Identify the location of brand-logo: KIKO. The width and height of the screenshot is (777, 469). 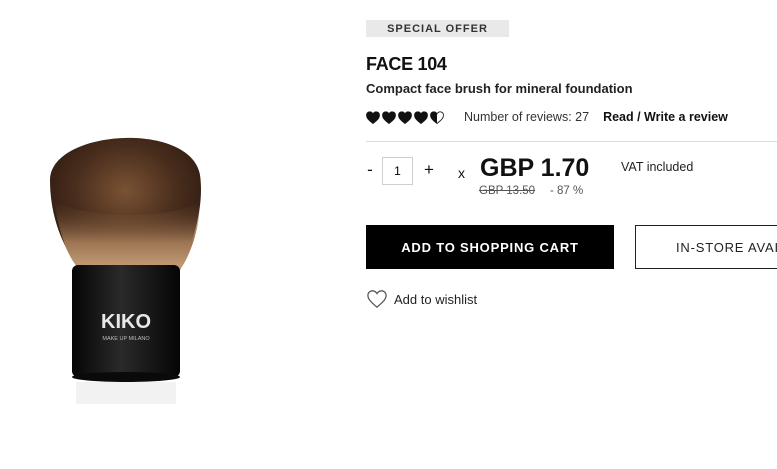
(126, 322).